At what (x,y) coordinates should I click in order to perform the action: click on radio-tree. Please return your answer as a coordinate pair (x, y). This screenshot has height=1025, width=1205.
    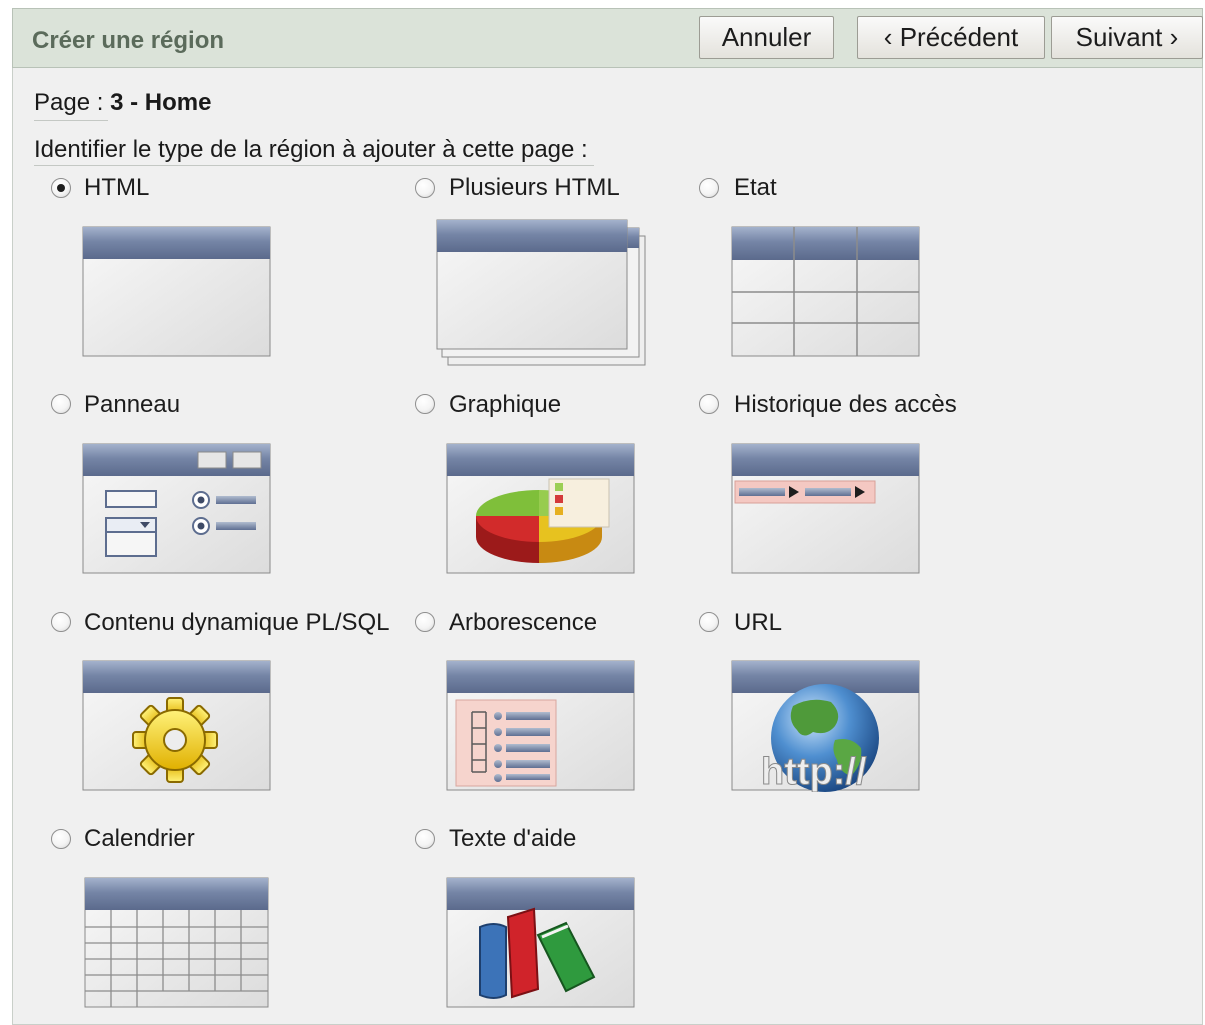
    Looking at the image, I should click on (425, 622).